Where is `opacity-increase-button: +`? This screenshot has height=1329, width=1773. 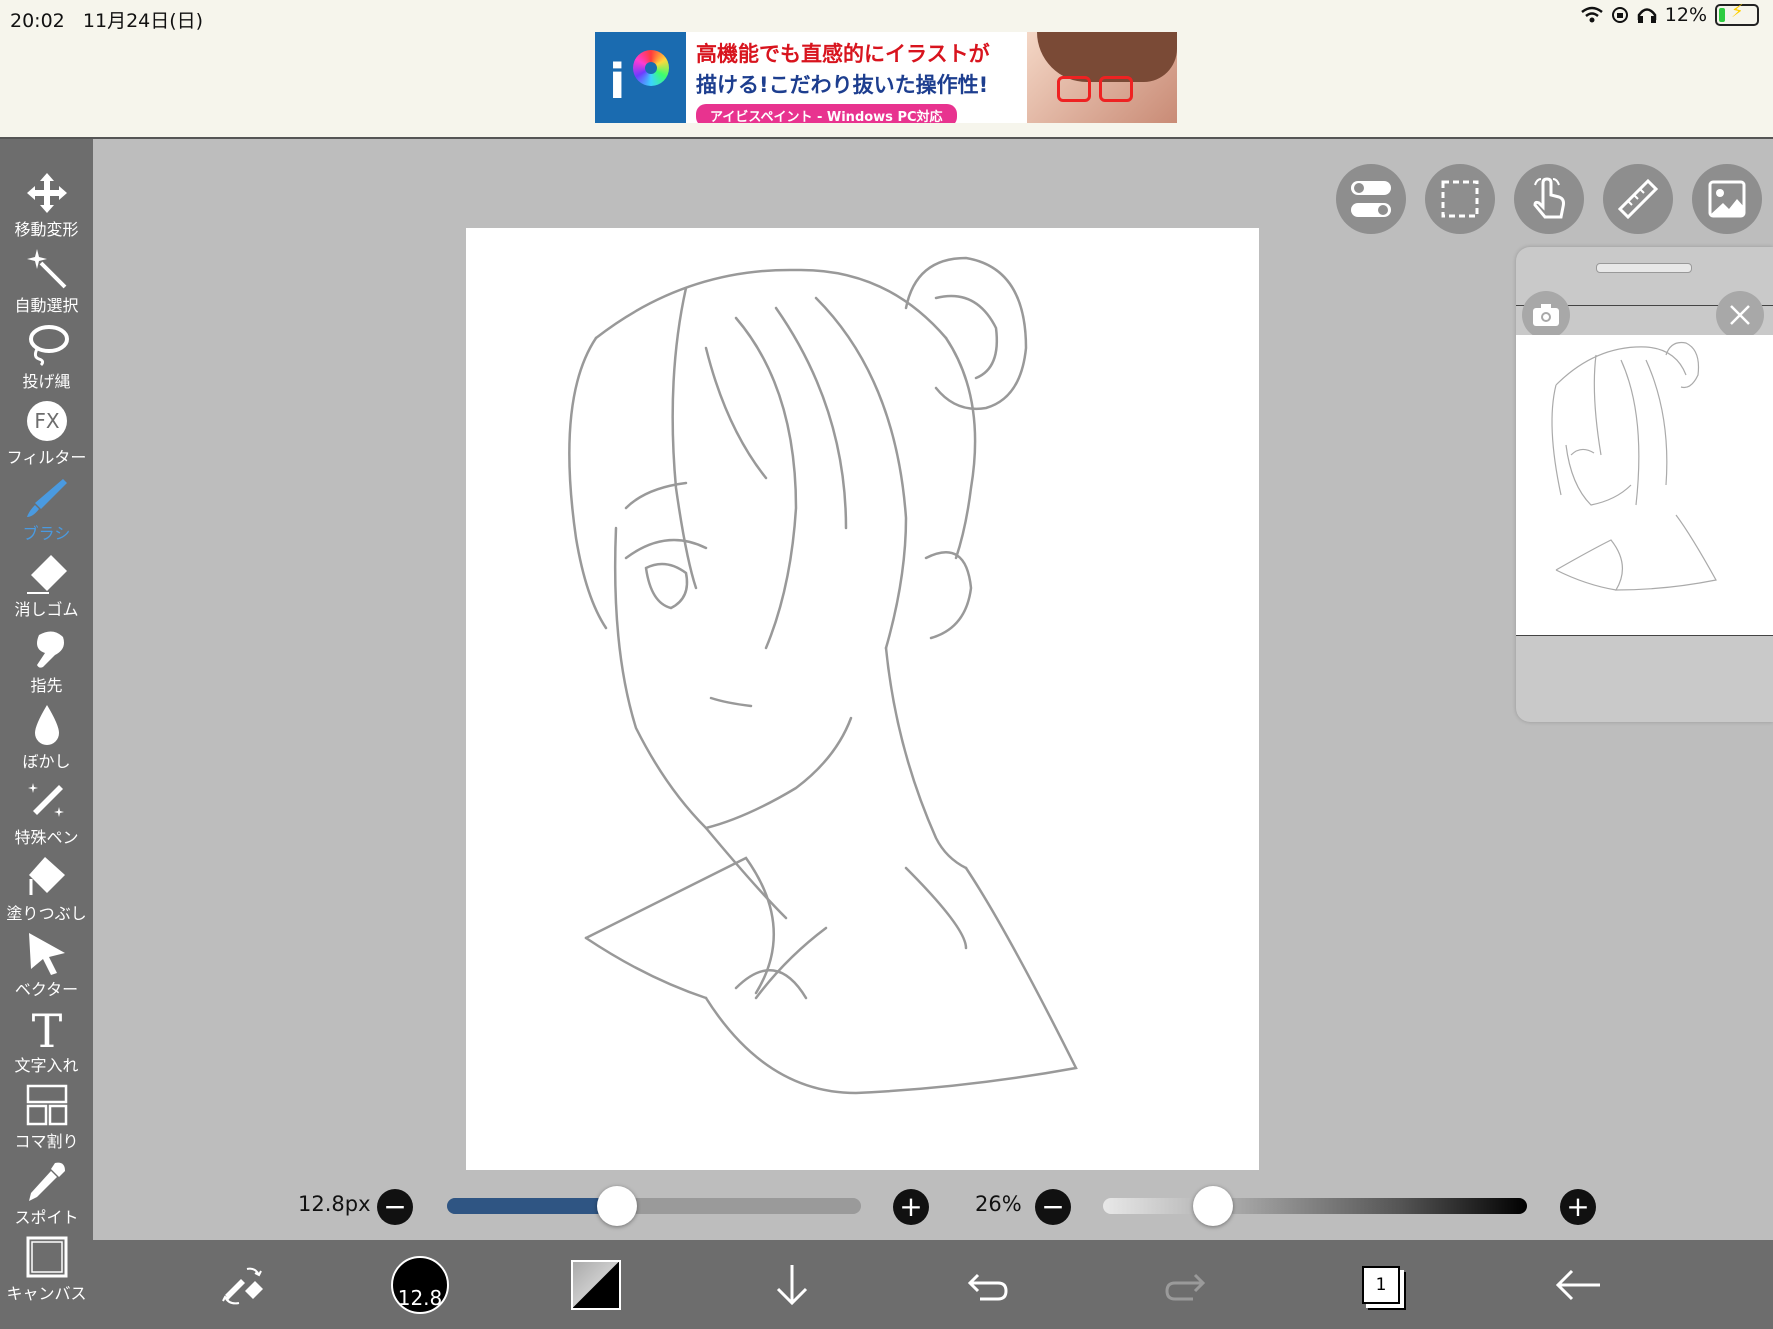 opacity-increase-button: + is located at coordinates (1578, 1207).